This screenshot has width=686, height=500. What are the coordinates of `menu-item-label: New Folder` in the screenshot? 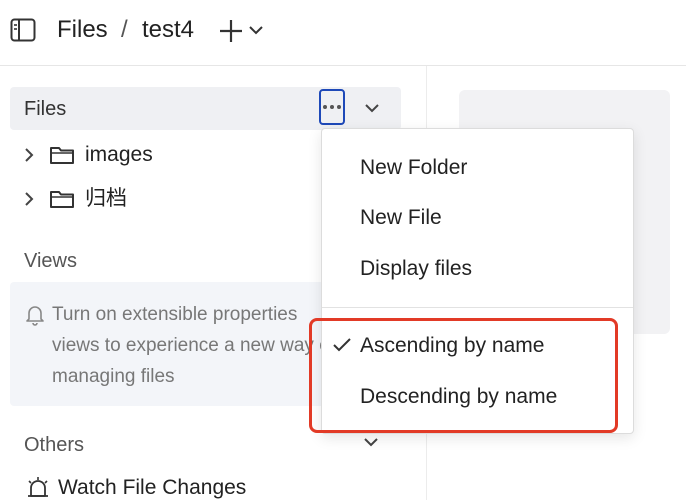 It's located at (414, 167).